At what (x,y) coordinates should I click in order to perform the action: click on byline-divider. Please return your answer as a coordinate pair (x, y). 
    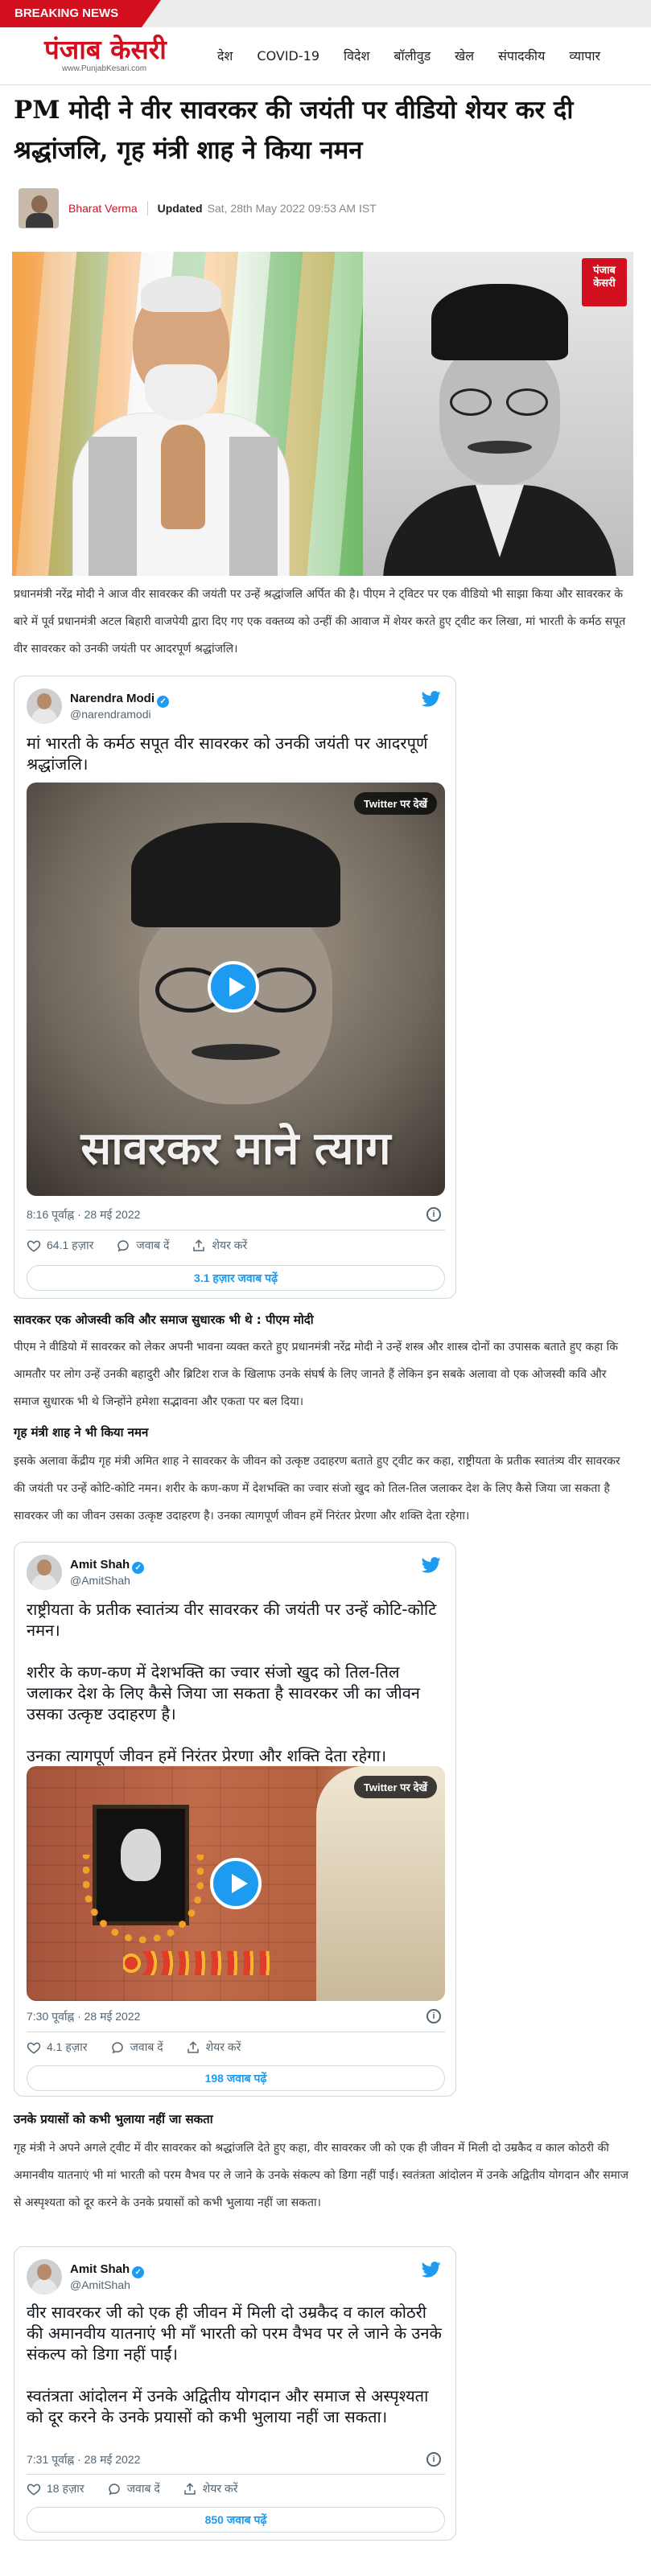
    Looking at the image, I should click on (147, 208).